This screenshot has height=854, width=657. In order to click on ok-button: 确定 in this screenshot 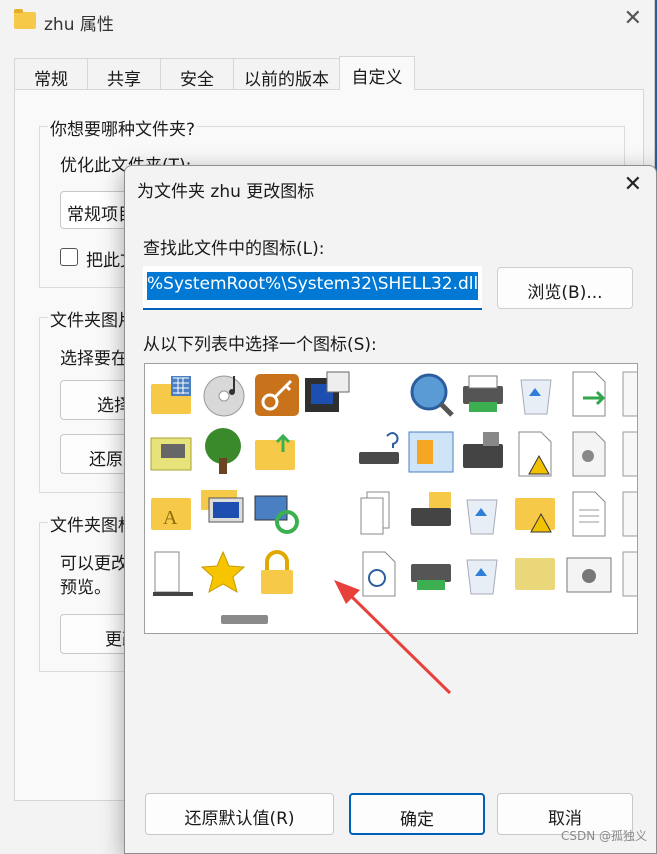, I will do `click(417, 814)`.